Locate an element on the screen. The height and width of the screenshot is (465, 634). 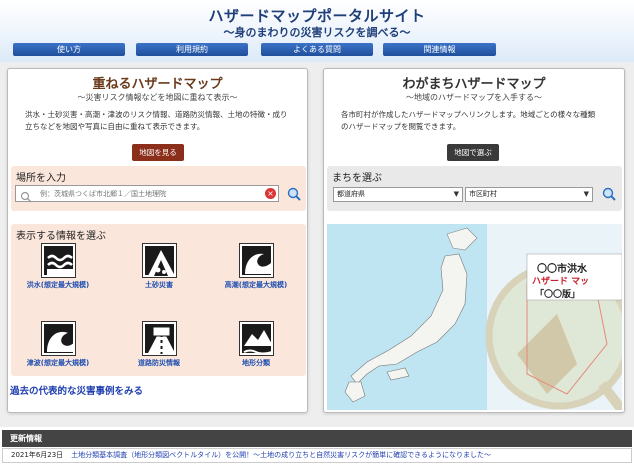
landslide-icon is located at coordinates (159, 260).